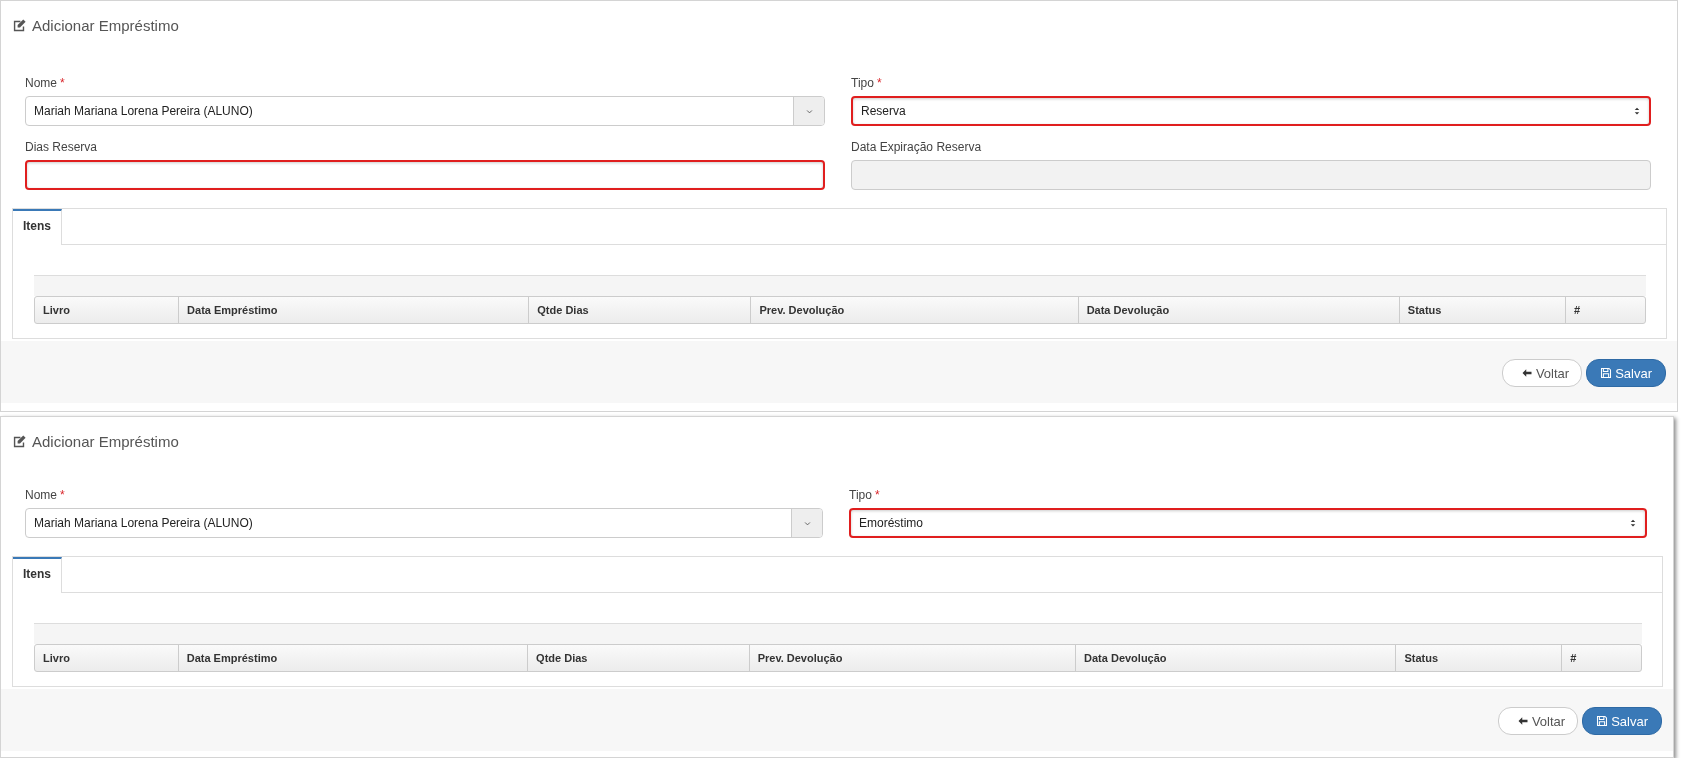 The width and height of the screenshot is (1682, 763). I want to click on input-field, so click(425, 175).